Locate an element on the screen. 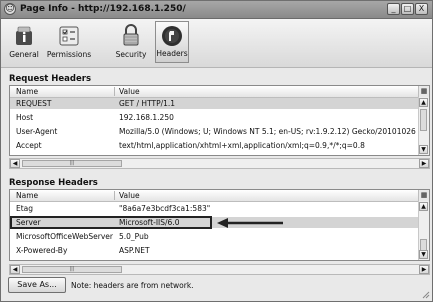 This screenshot has height=302, width=433. row-value: "8a6a7e3bcdf3ca1:583" is located at coordinates (165, 208).